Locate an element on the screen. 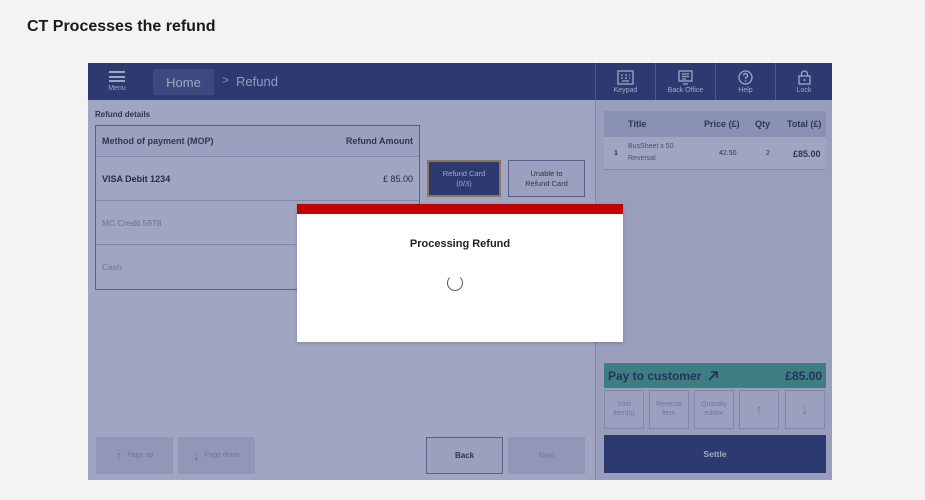  processing-modal: Processing Refund is located at coordinates (460, 273).